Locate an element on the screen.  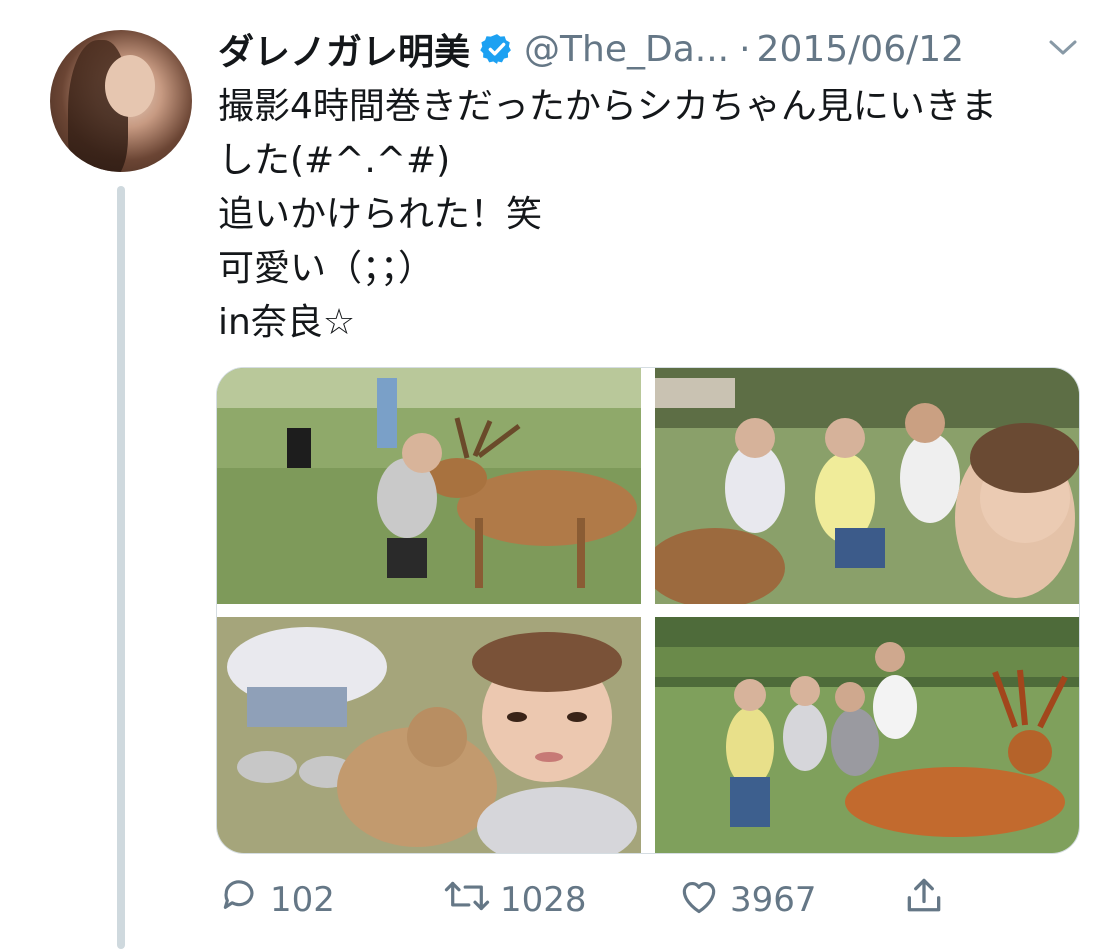
action-bar: 102 1028 3967 is located at coordinates (588, 900).